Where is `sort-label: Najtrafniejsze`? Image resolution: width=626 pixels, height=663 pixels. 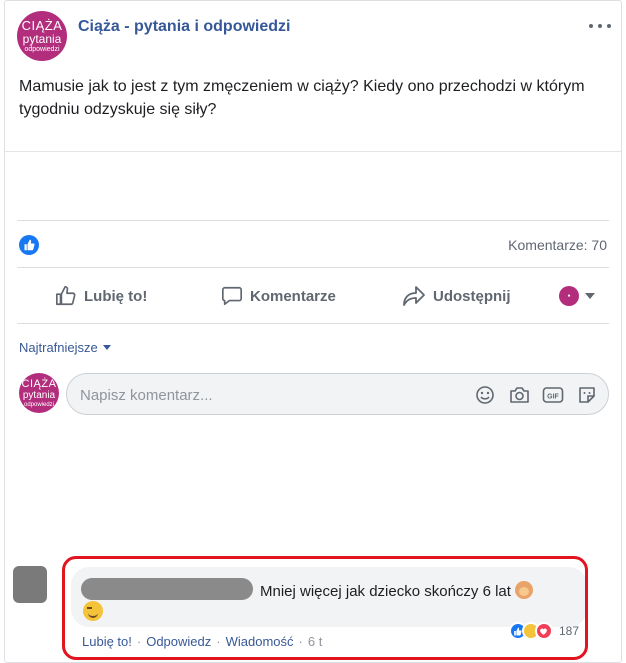 sort-label: Najtrafniejsze is located at coordinates (58, 347).